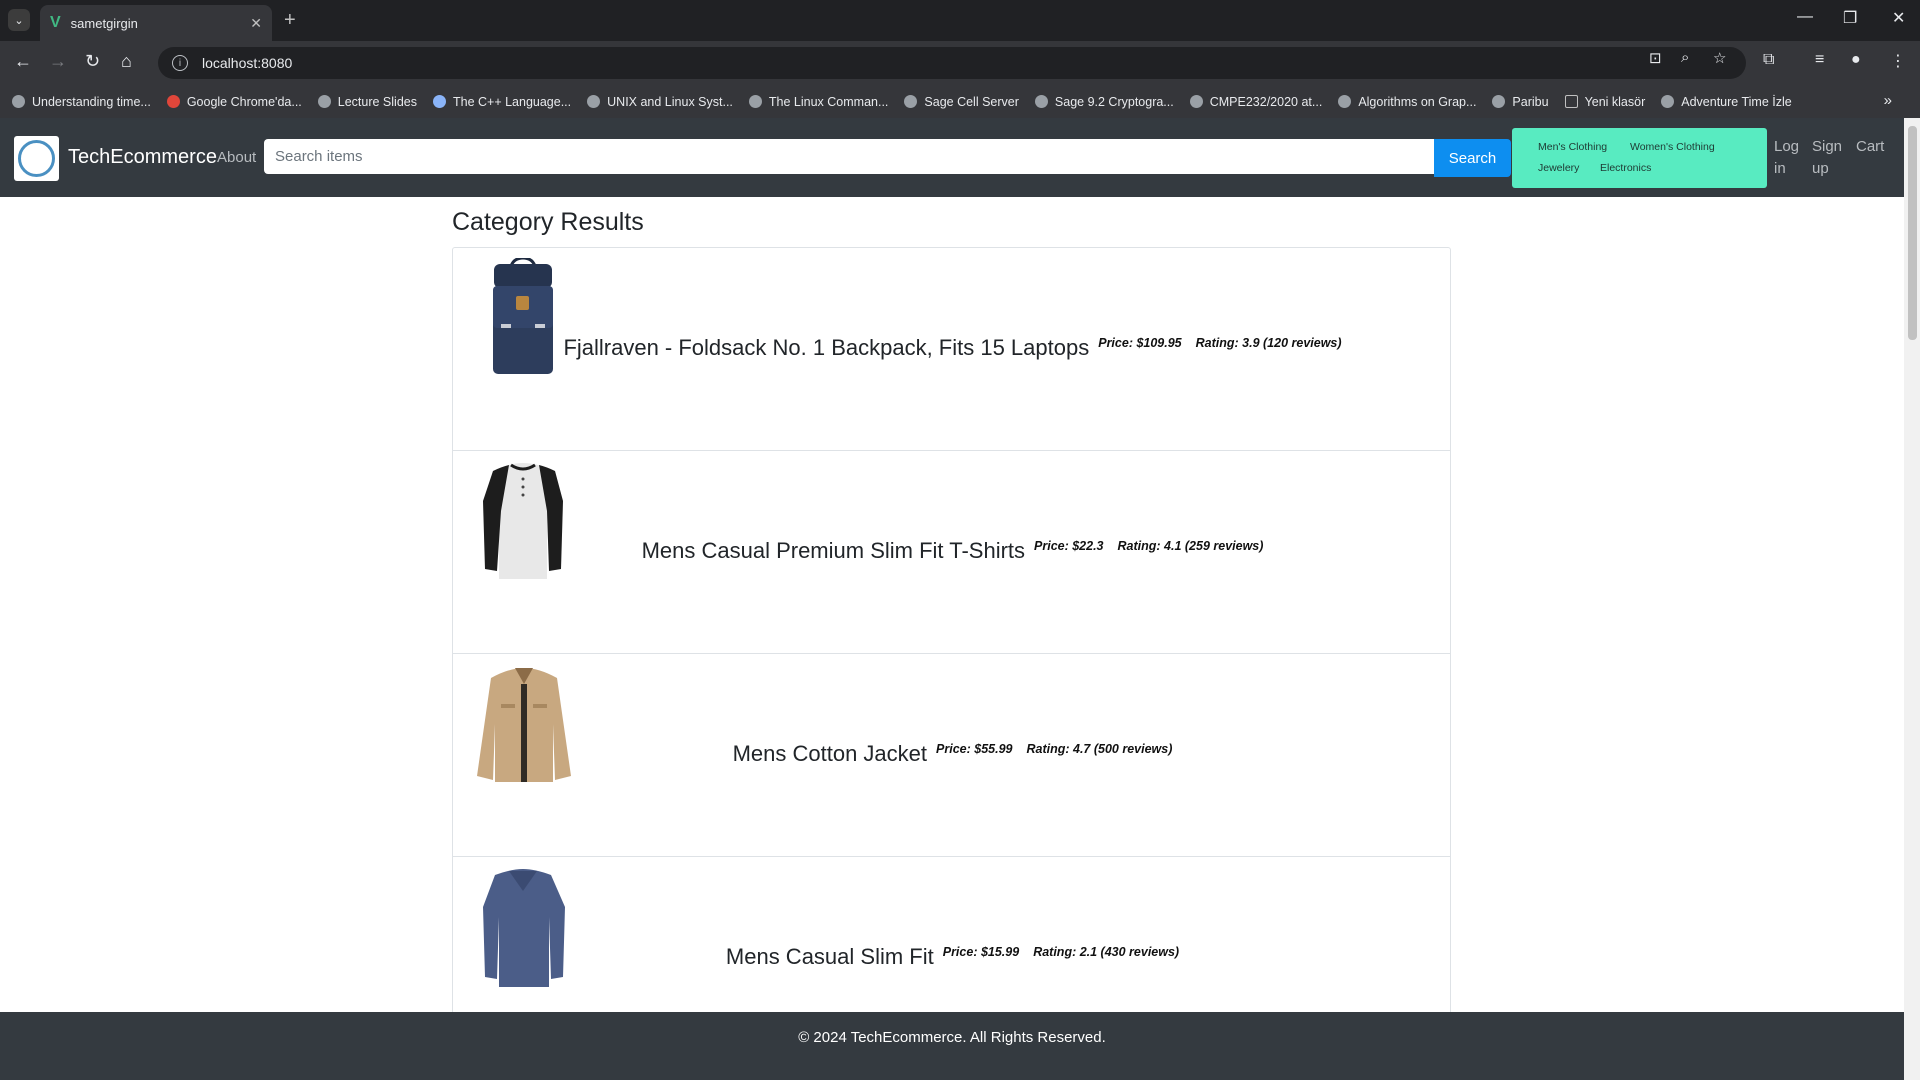 This screenshot has width=1920, height=1080. I want to click on zoom-icon: ⌕, so click(1685, 57).